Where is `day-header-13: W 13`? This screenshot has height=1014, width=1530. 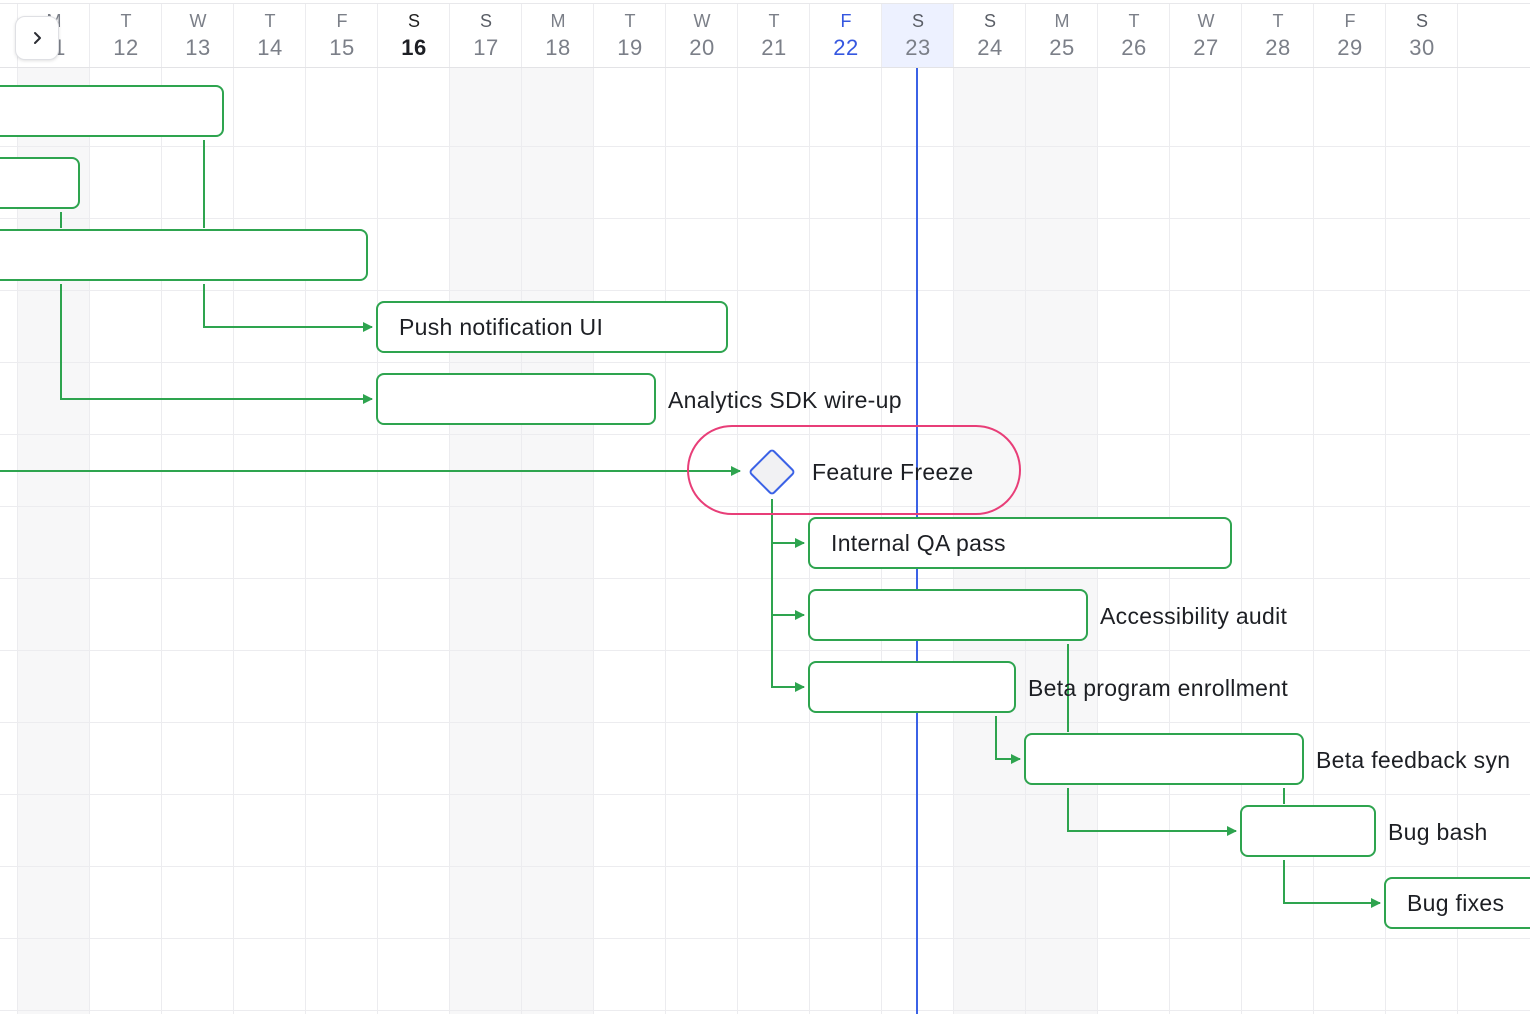
day-header-13: W 13 is located at coordinates (198, 35).